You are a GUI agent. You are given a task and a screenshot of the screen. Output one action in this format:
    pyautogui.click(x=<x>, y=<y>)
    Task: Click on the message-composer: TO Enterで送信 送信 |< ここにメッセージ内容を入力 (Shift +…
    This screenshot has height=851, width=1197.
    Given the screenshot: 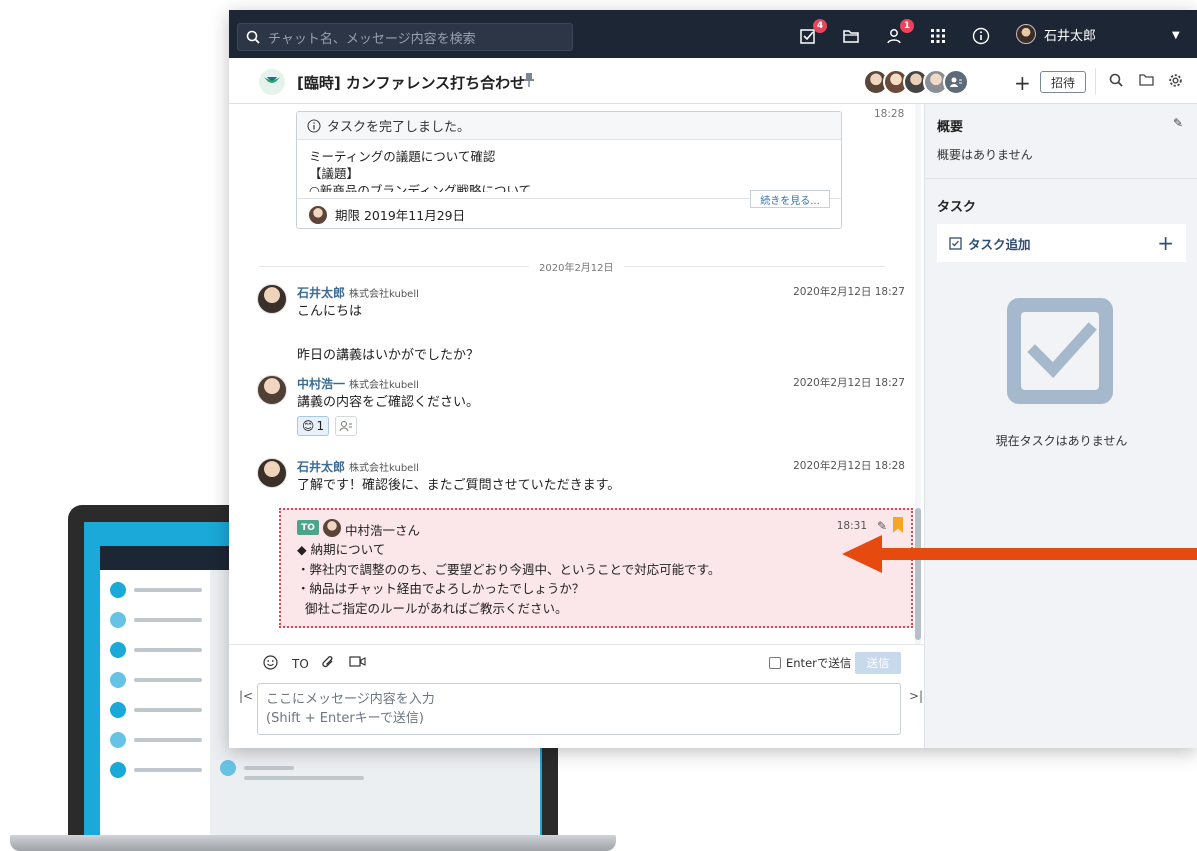 What is the action you would take?
    pyautogui.click(x=576, y=696)
    